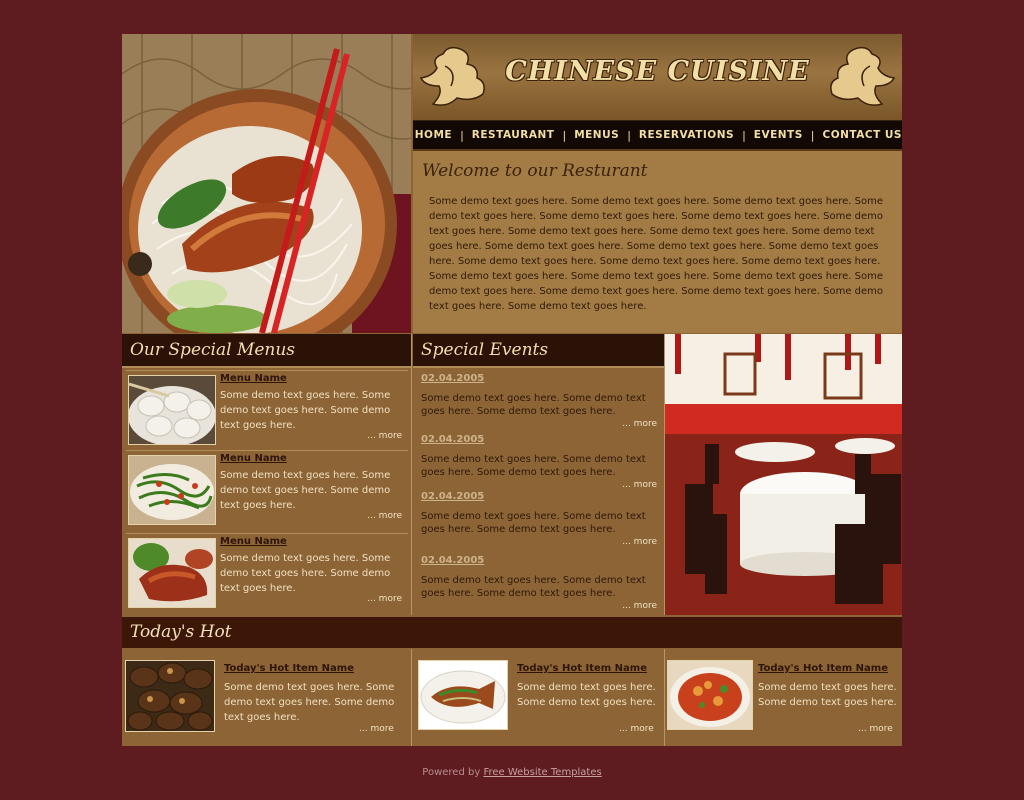  Describe the element at coordinates (172, 410) in the screenshot. I see `dumplings-photo` at that location.